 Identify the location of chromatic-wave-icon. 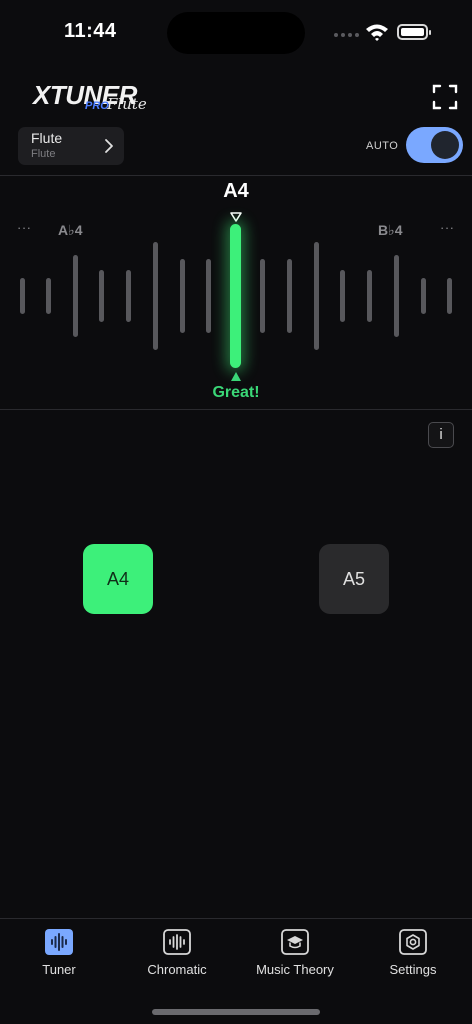
(177, 942).